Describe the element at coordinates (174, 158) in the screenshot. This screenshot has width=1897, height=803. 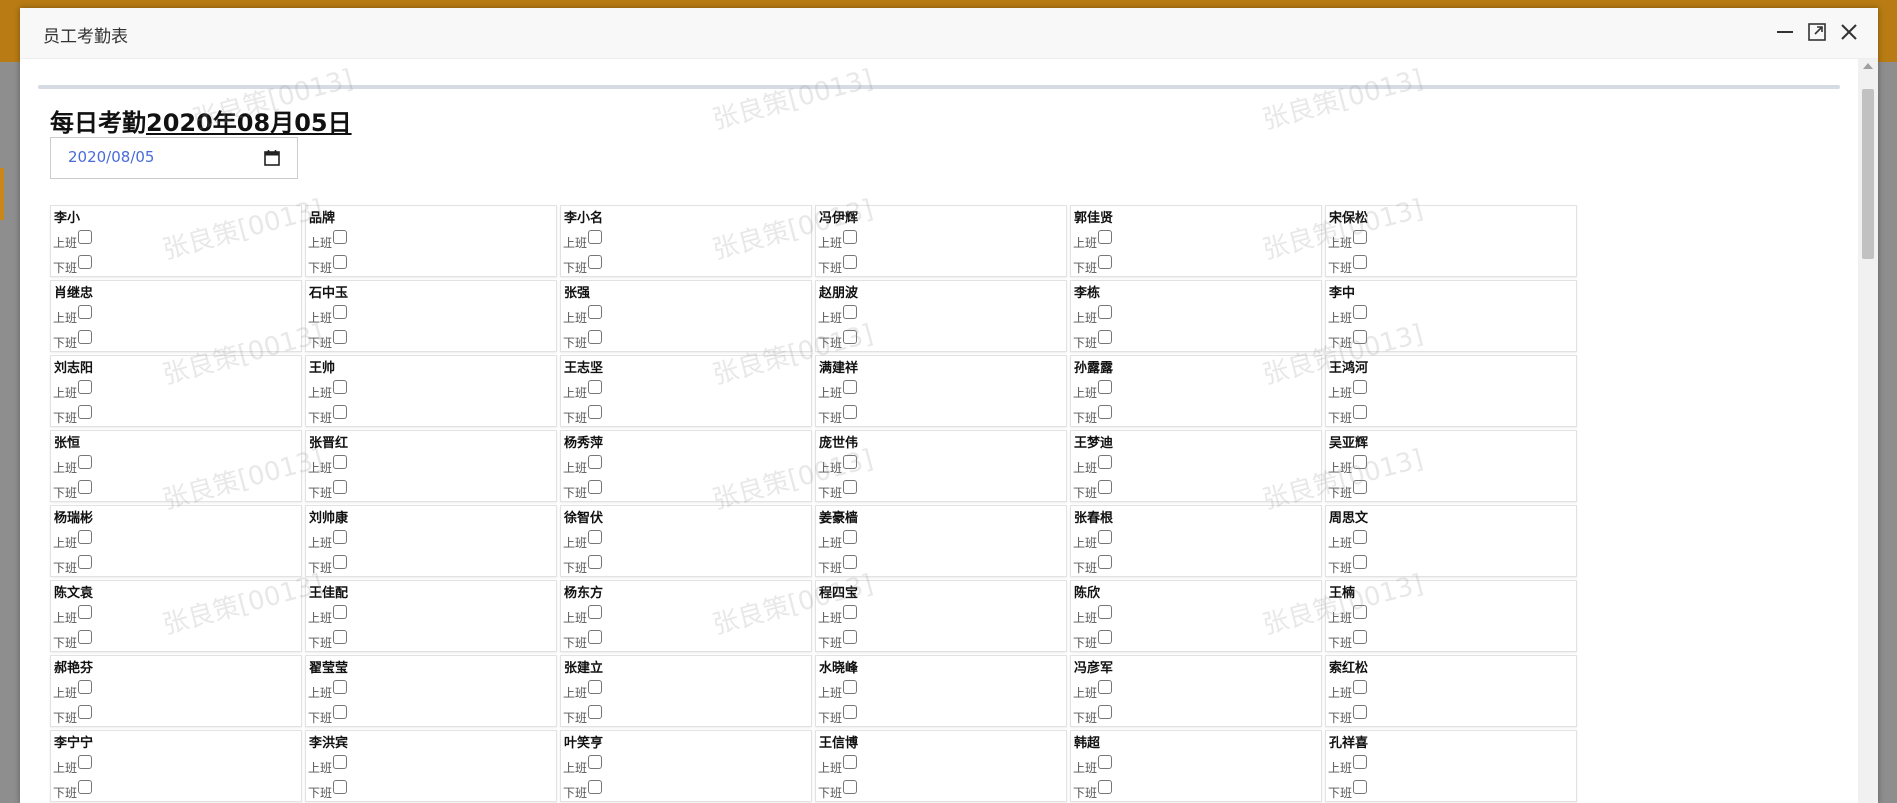
I see `date-input: 2020/08/05` at that location.